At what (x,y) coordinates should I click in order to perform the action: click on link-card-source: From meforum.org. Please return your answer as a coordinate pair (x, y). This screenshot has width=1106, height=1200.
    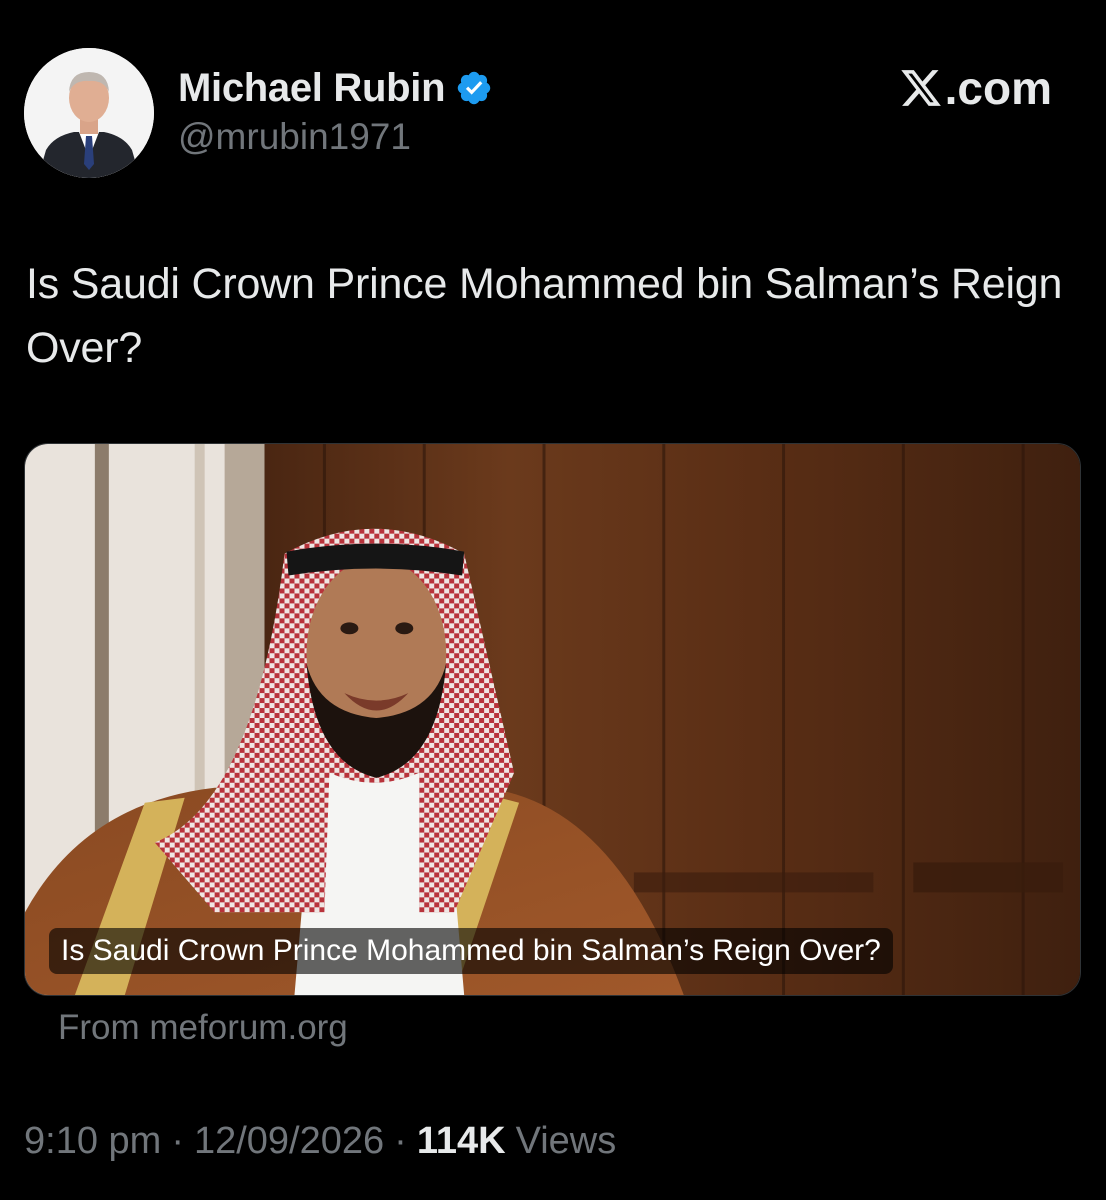
    Looking at the image, I should click on (203, 1028).